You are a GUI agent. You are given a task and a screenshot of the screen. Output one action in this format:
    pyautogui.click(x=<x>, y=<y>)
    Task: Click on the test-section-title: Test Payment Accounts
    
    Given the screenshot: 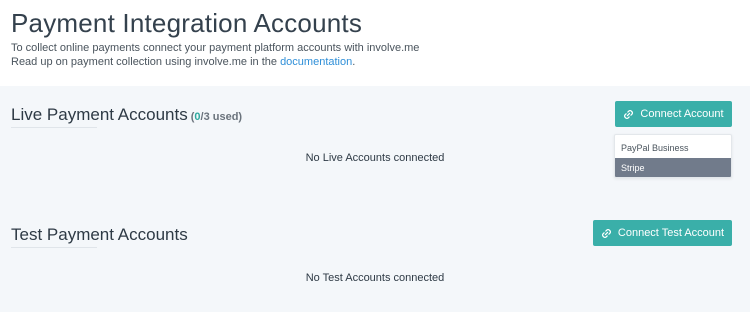 What is the action you would take?
    pyautogui.click(x=99, y=235)
    